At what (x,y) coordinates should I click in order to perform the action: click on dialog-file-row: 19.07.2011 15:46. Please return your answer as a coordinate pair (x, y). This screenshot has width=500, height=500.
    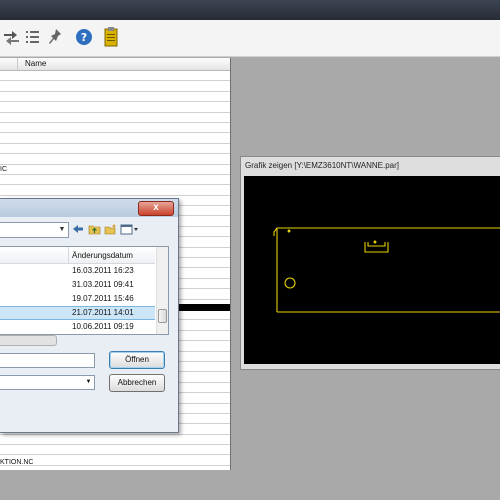
    Looking at the image, I should click on (77, 299).